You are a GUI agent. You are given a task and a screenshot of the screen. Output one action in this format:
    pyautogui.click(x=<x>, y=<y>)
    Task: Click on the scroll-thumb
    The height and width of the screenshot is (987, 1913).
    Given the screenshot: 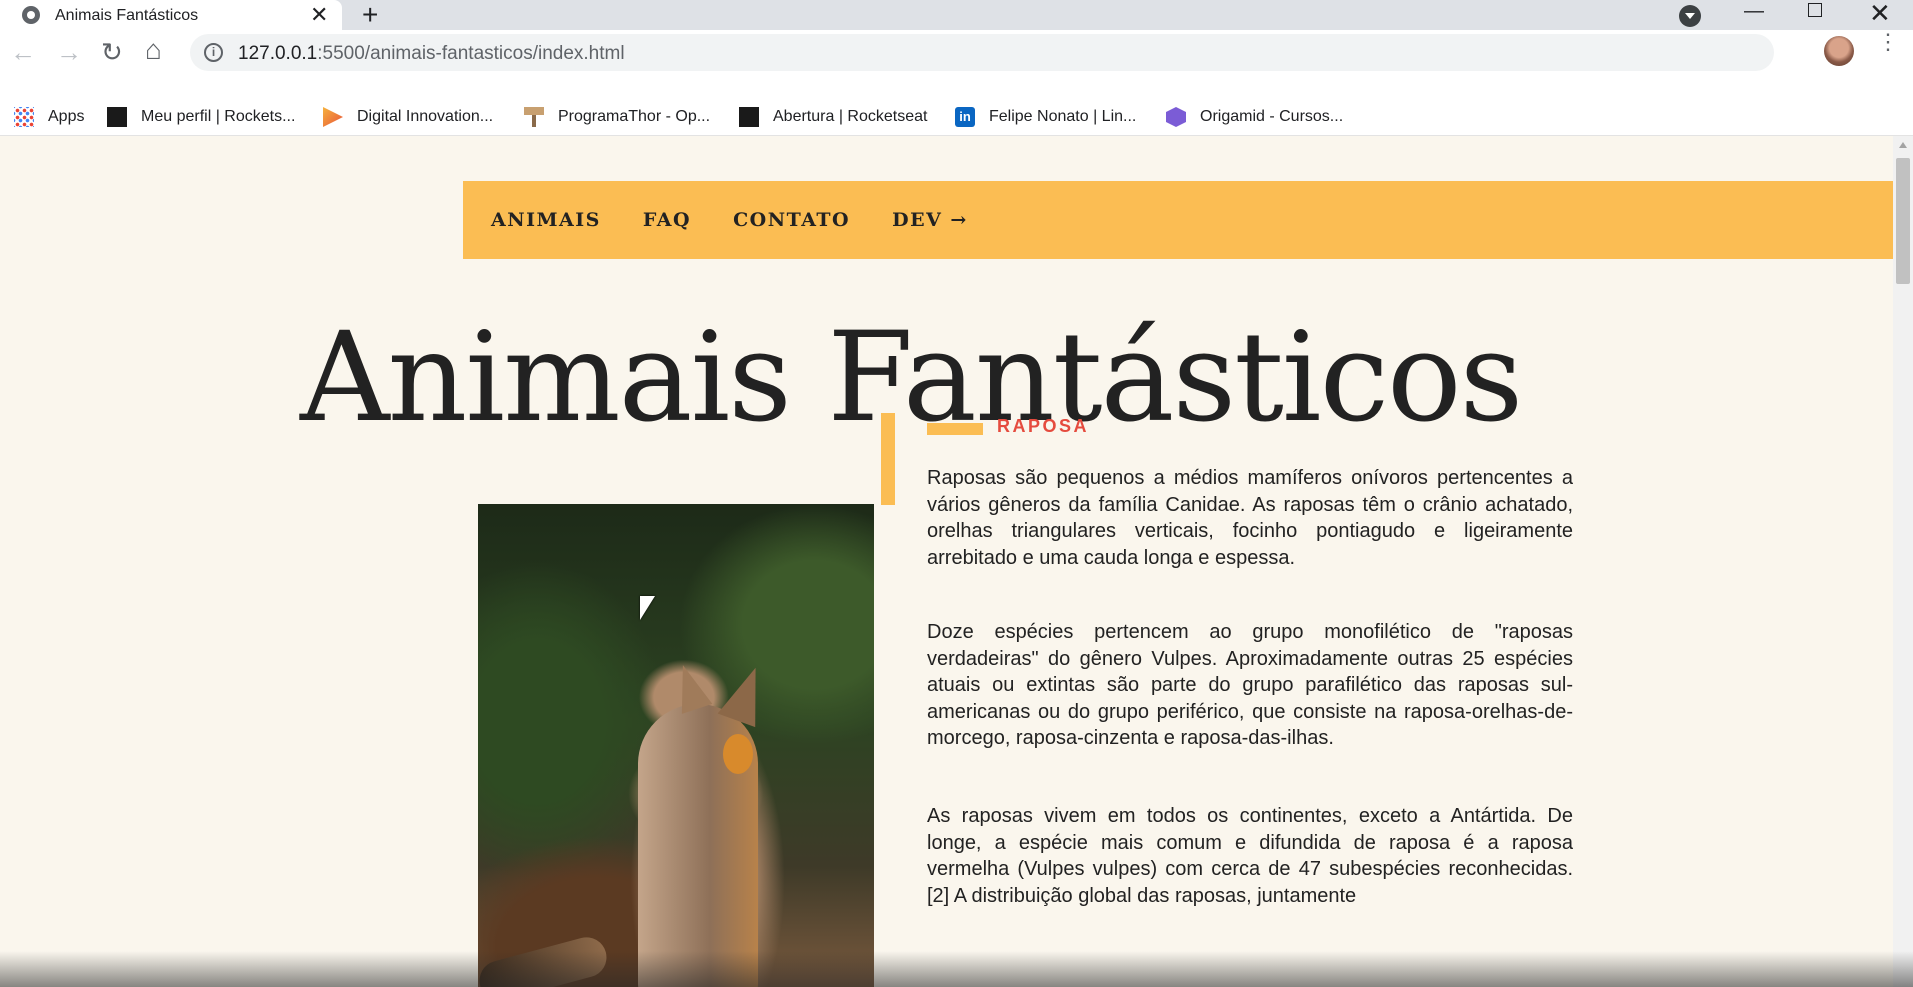 What is the action you would take?
    pyautogui.click(x=1903, y=221)
    